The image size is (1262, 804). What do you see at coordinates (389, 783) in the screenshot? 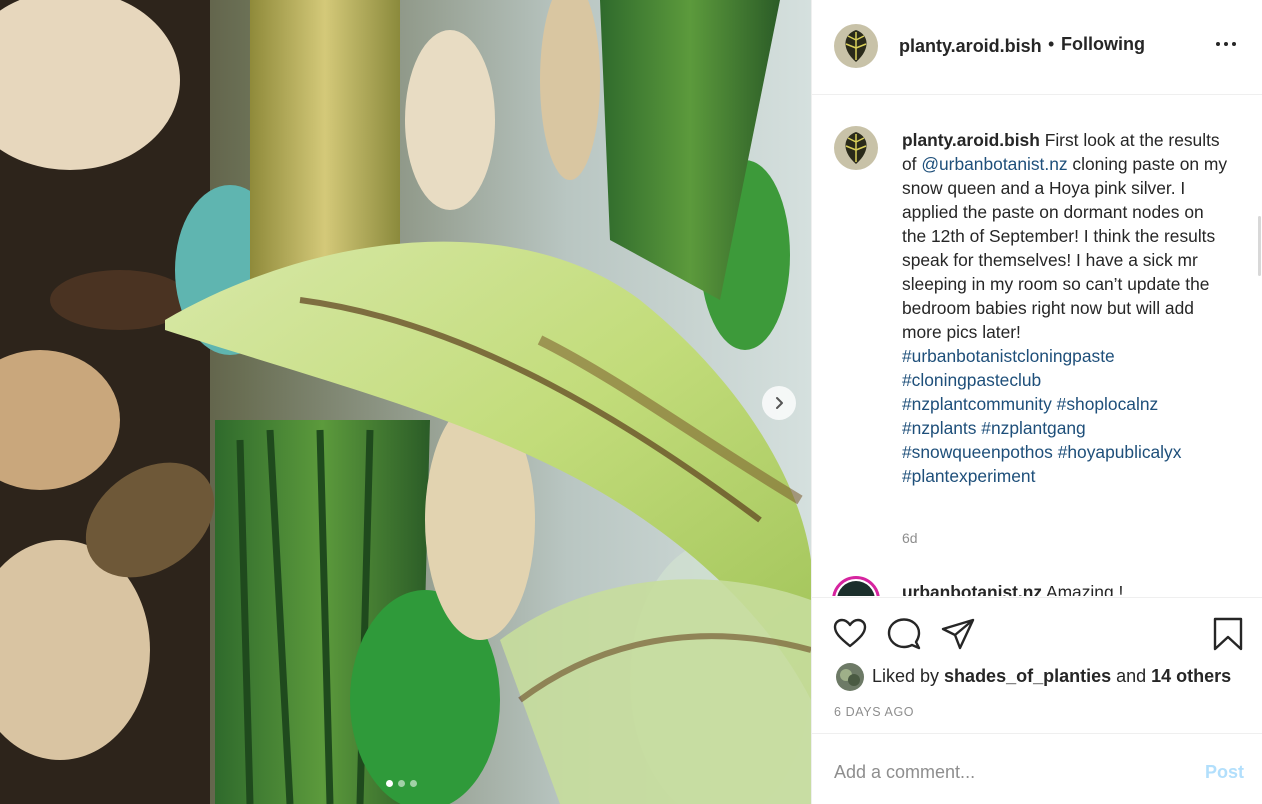
I see `carousel-dot-active` at bounding box center [389, 783].